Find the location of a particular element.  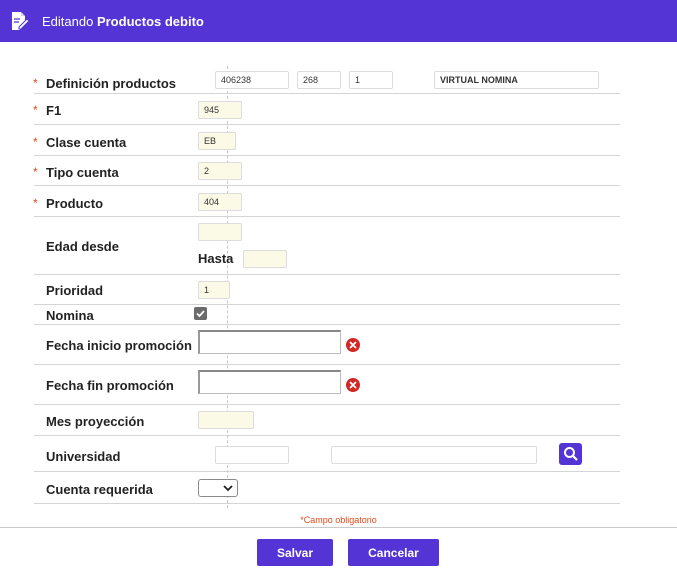

universidad-code-input is located at coordinates (252, 455).